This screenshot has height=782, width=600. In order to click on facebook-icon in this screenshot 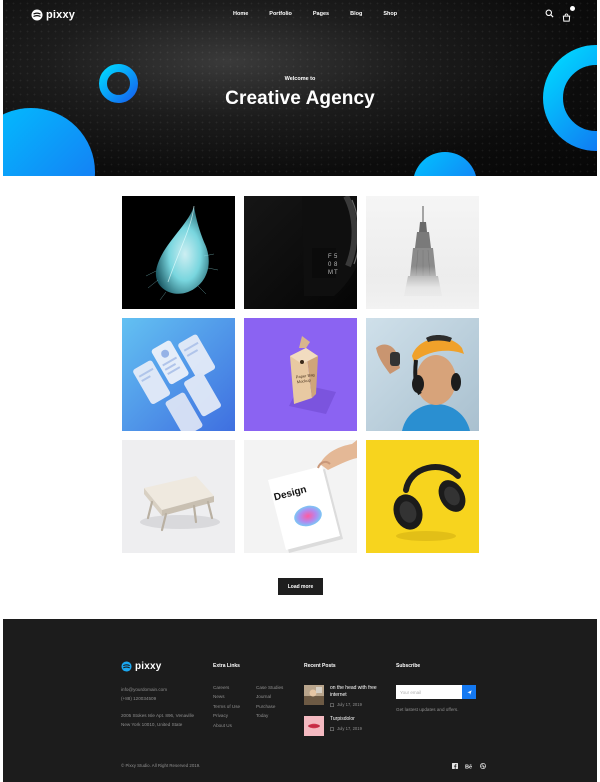, I will do `click(455, 766)`.